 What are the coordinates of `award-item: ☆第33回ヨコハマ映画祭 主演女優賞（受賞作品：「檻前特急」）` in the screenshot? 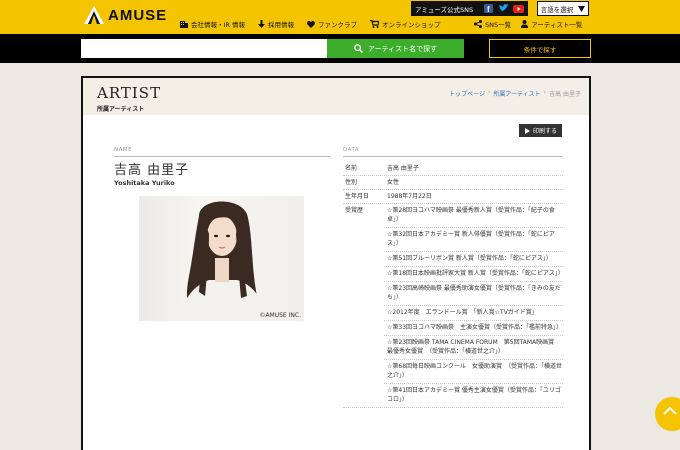 It's located at (473, 328).